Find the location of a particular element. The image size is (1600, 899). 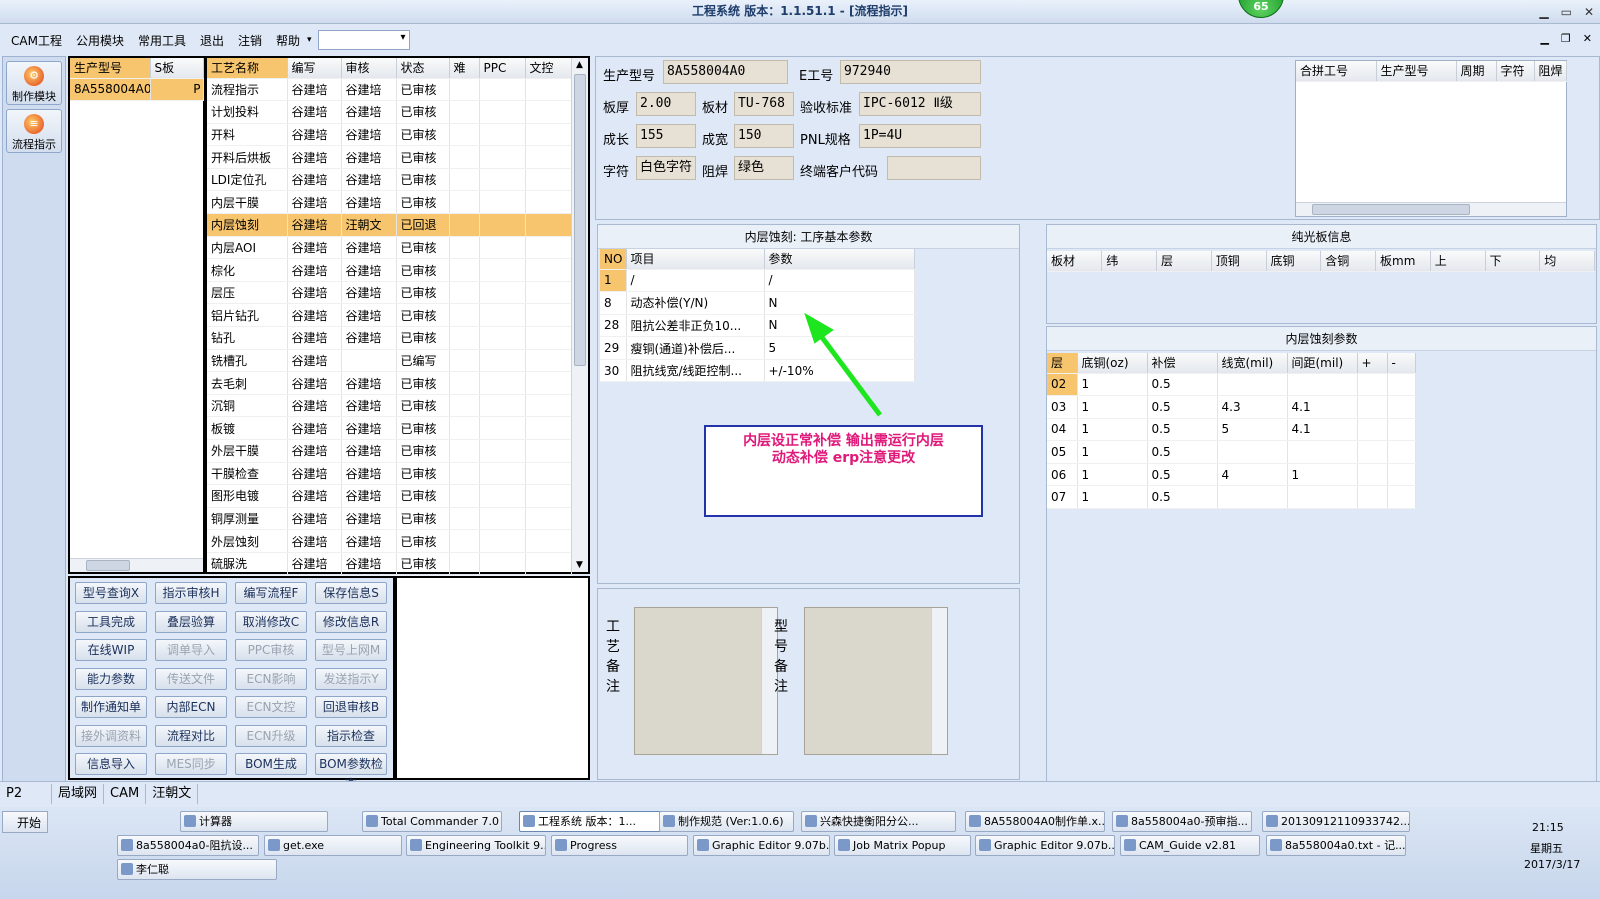

table-row: 28 阻抗公差非正负10... N is located at coordinates (757, 326).